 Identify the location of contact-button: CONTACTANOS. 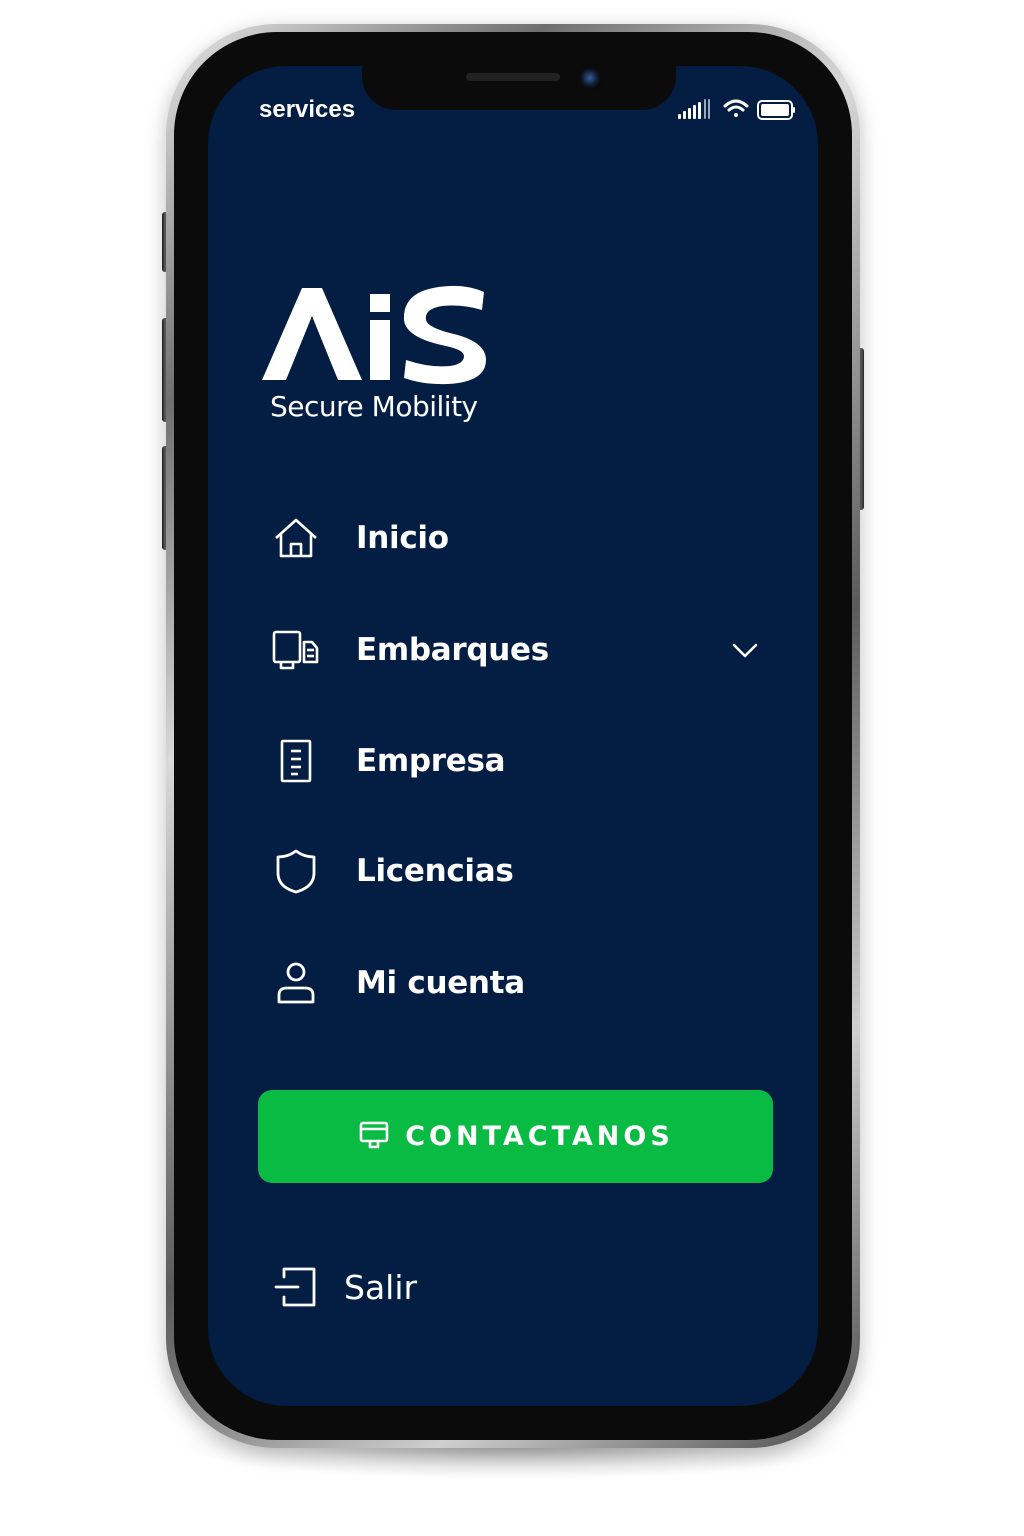
(515, 1136).